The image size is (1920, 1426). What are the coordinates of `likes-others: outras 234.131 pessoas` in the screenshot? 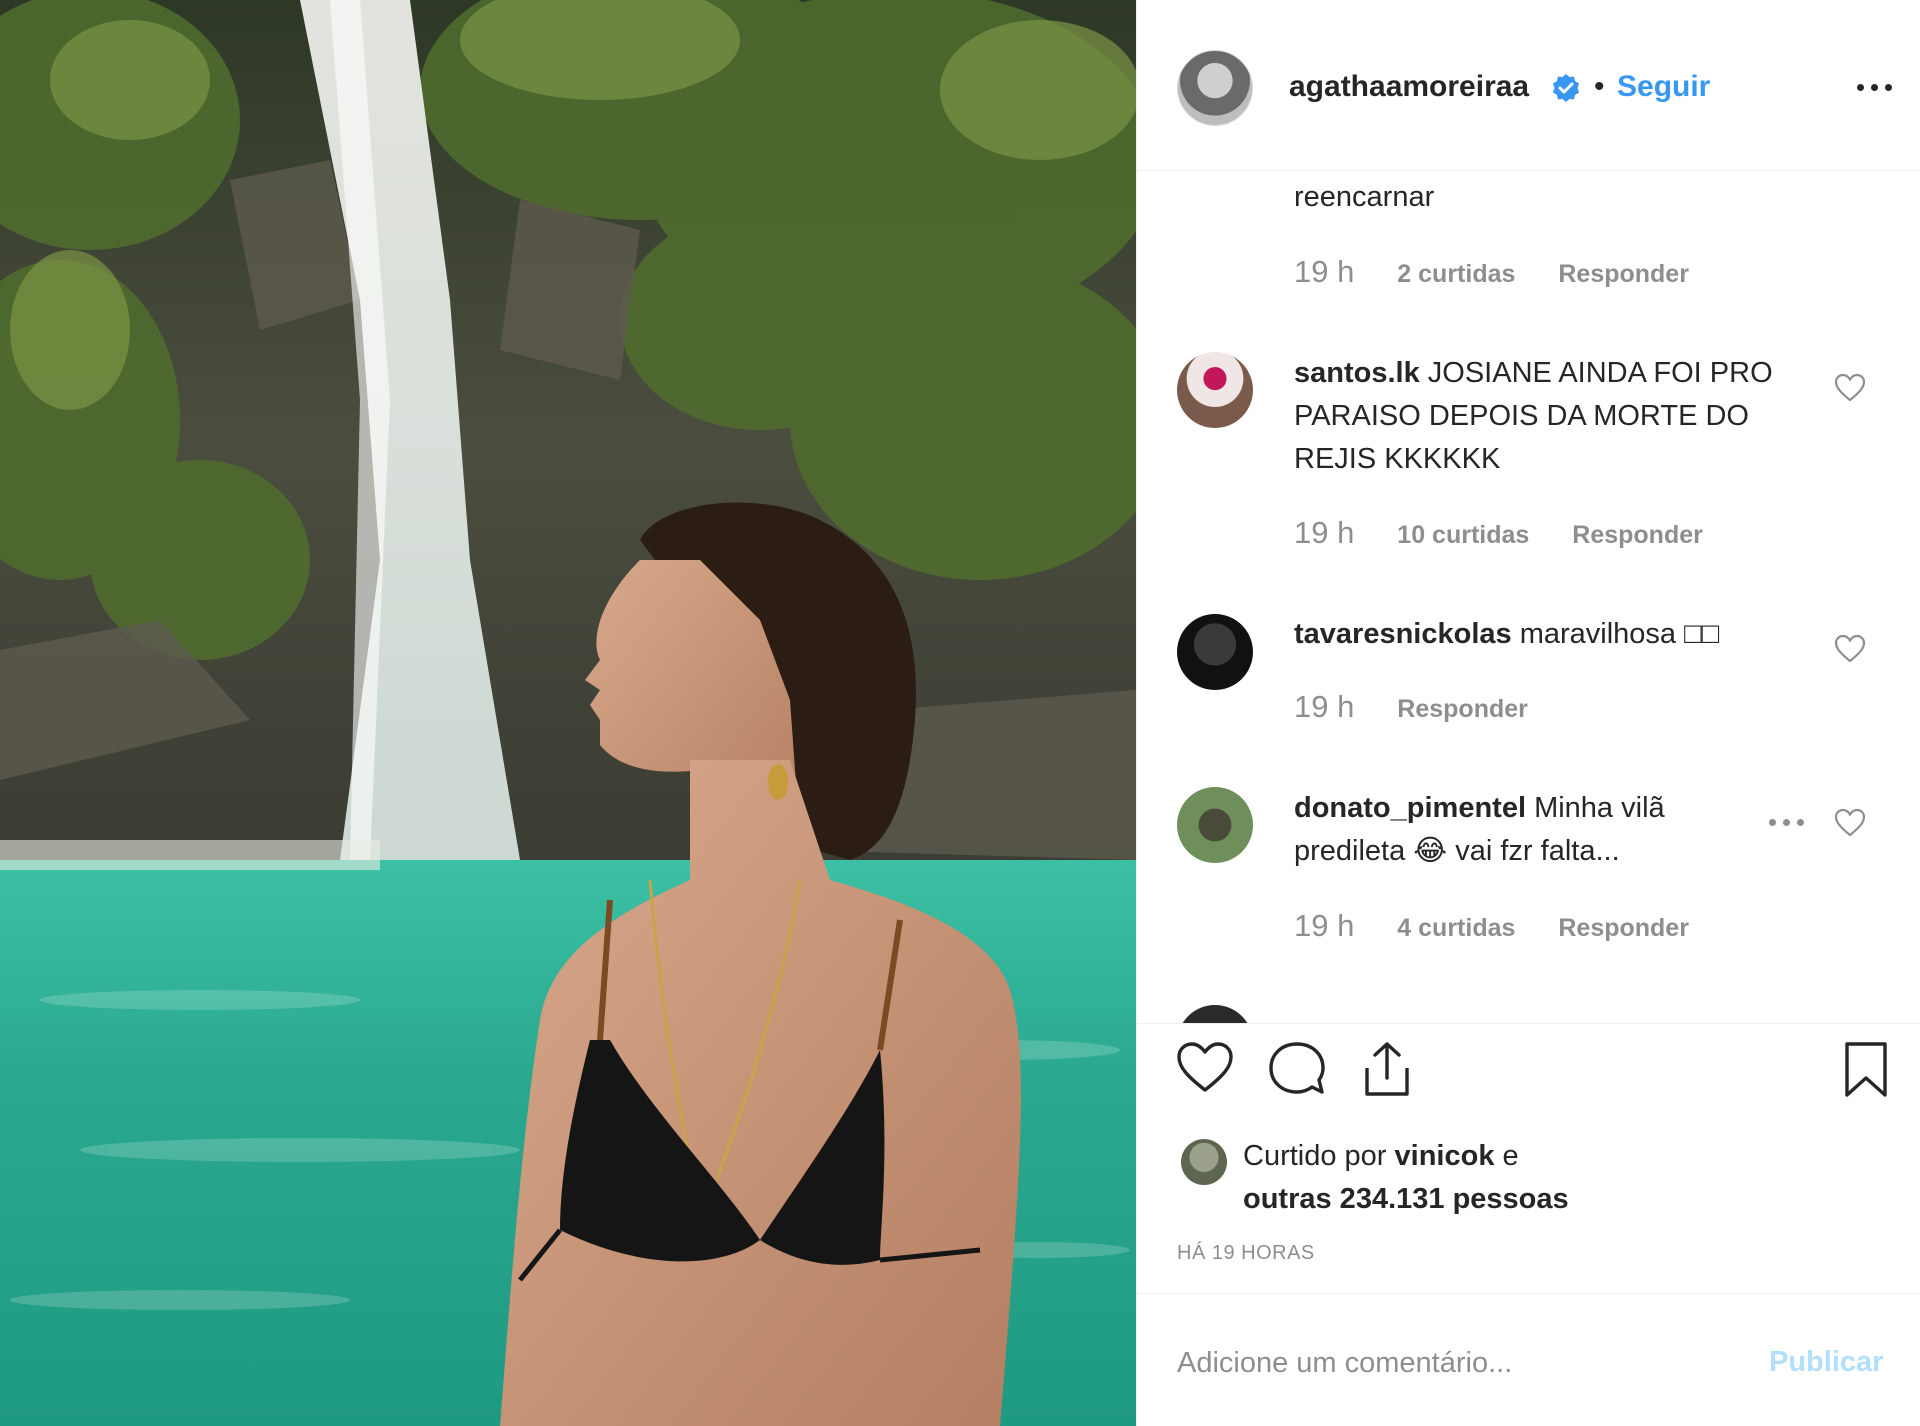 It's located at (1406, 1199).